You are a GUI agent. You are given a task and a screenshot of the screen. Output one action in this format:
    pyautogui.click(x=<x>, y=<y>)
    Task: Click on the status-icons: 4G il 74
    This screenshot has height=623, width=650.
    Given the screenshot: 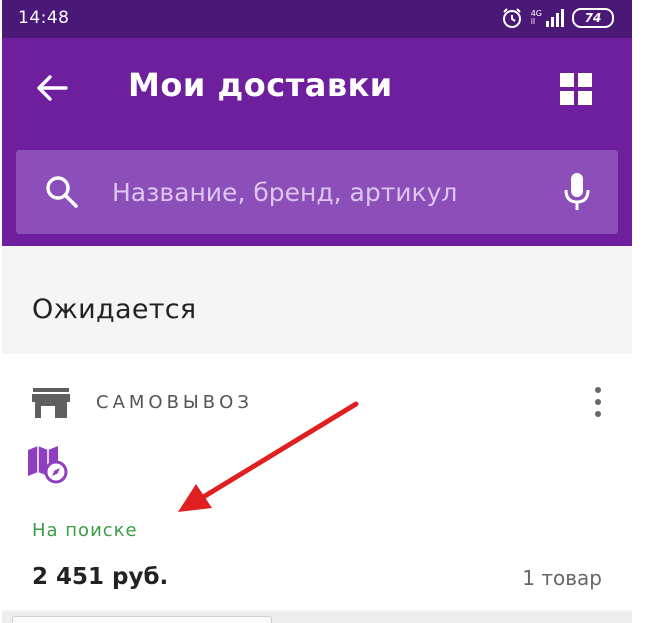 What is the action you would take?
    pyautogui.click(x=557, y=18)
    